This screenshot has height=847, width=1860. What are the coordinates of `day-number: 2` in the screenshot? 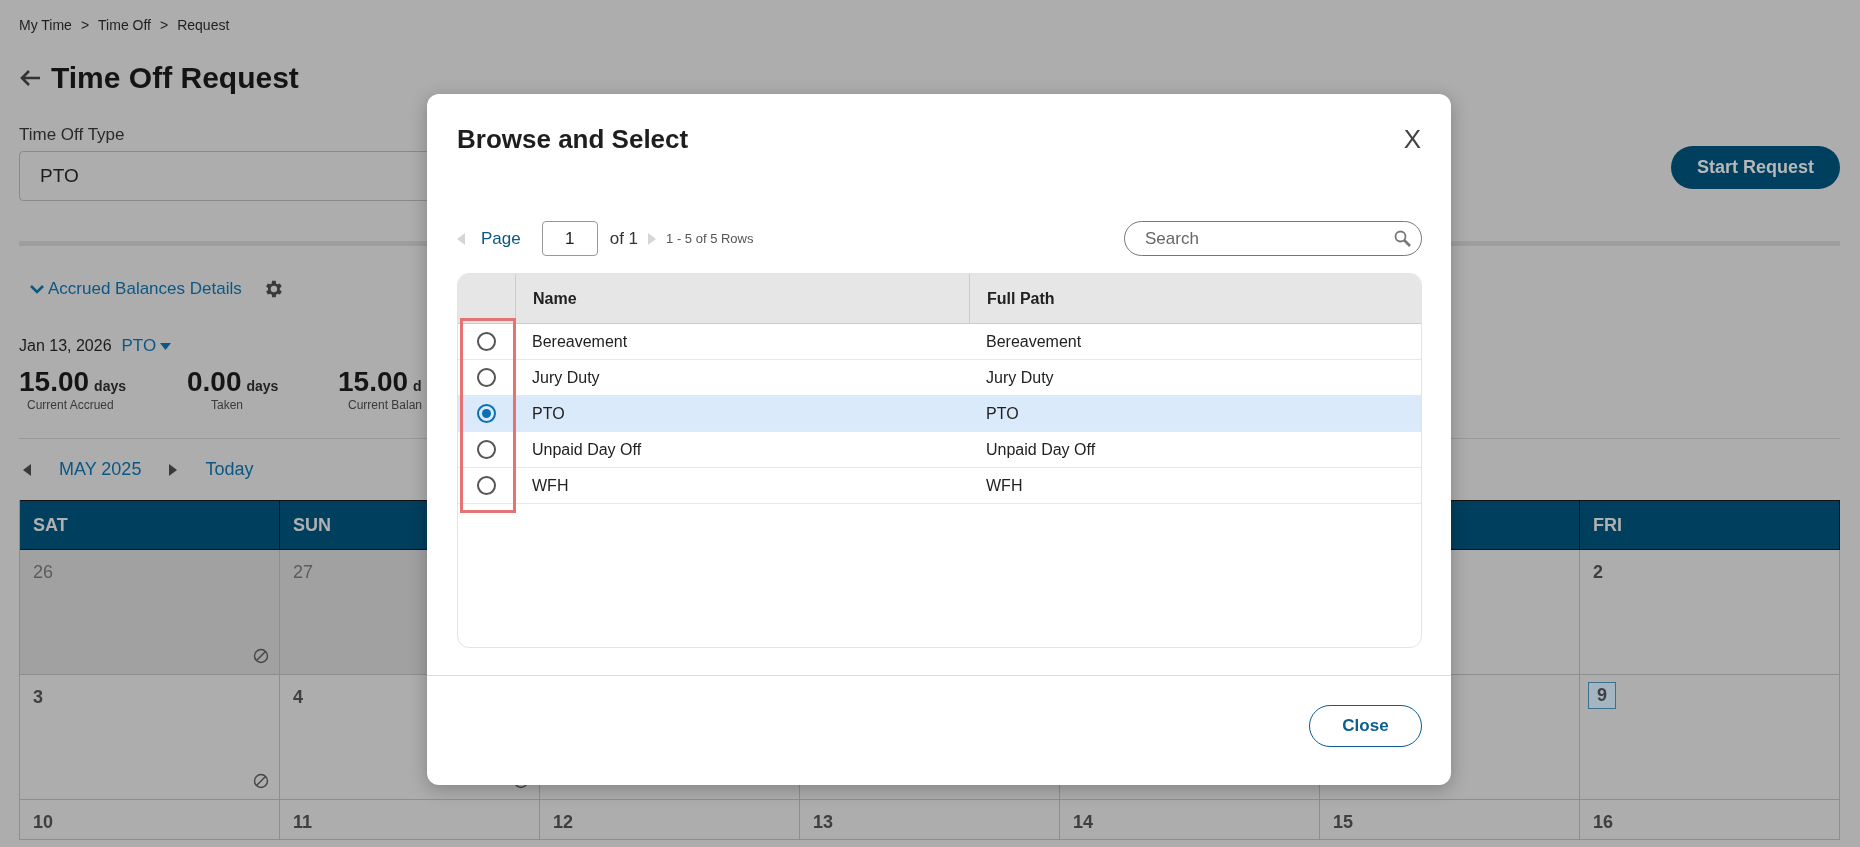 It's located at (1598, 572).